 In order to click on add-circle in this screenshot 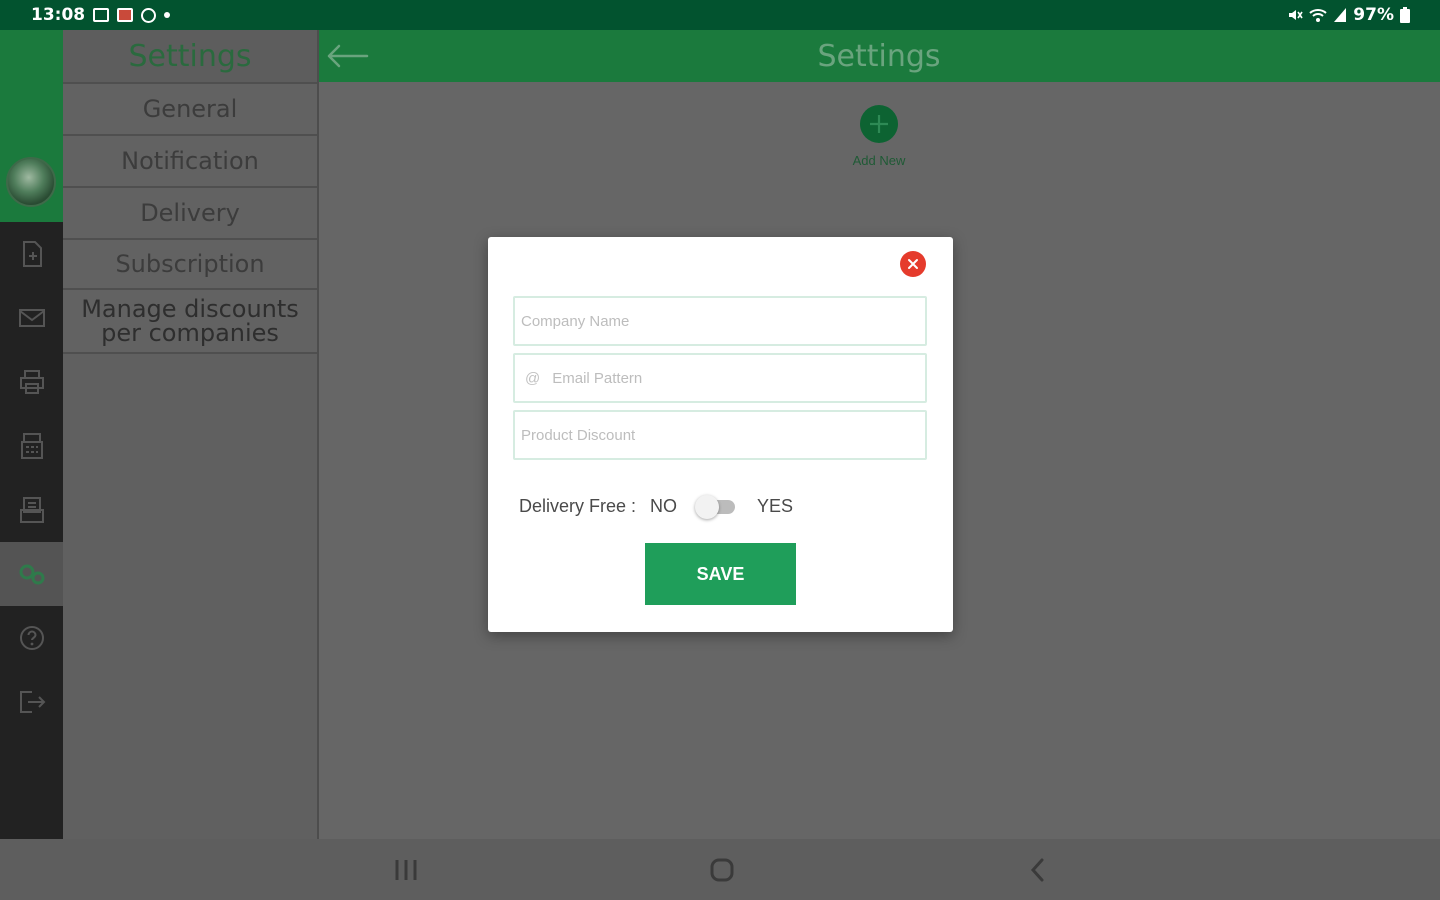, I will do `click(879, 124)`.